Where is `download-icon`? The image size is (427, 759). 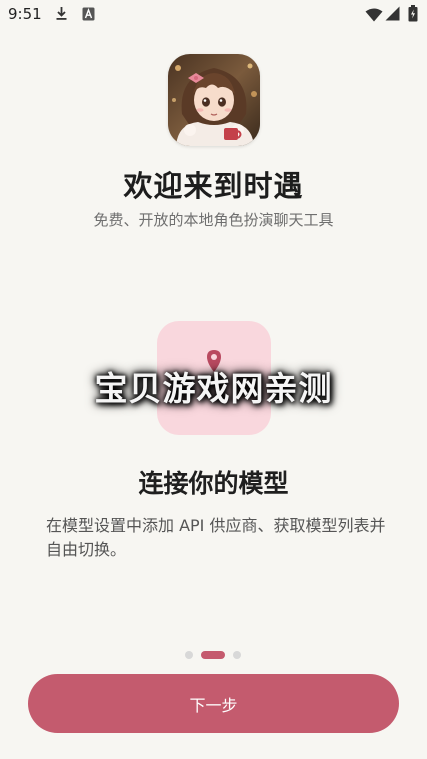 download-icon is located at coordinates (61, 15).